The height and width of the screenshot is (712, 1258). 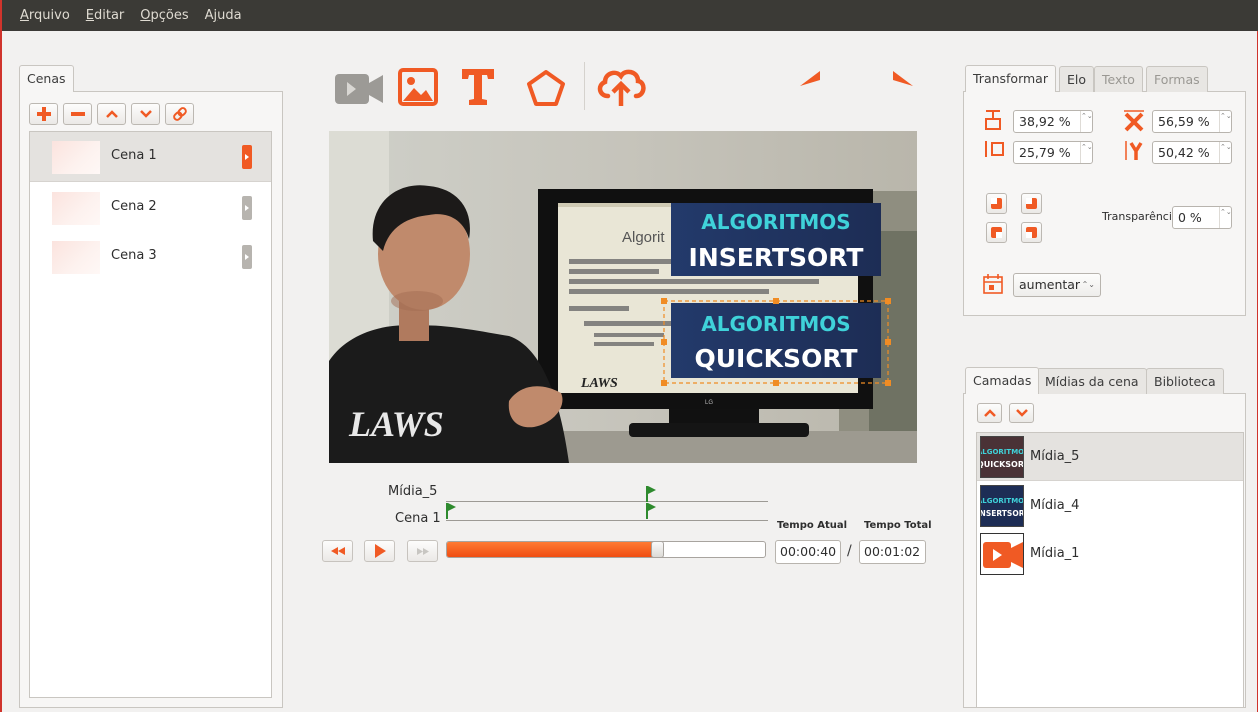 What do you see at coordinates (775, 222) in the screenshot?
I see `overlay-top-line1: ALGORITMOS` at bounding box center [775, 222].